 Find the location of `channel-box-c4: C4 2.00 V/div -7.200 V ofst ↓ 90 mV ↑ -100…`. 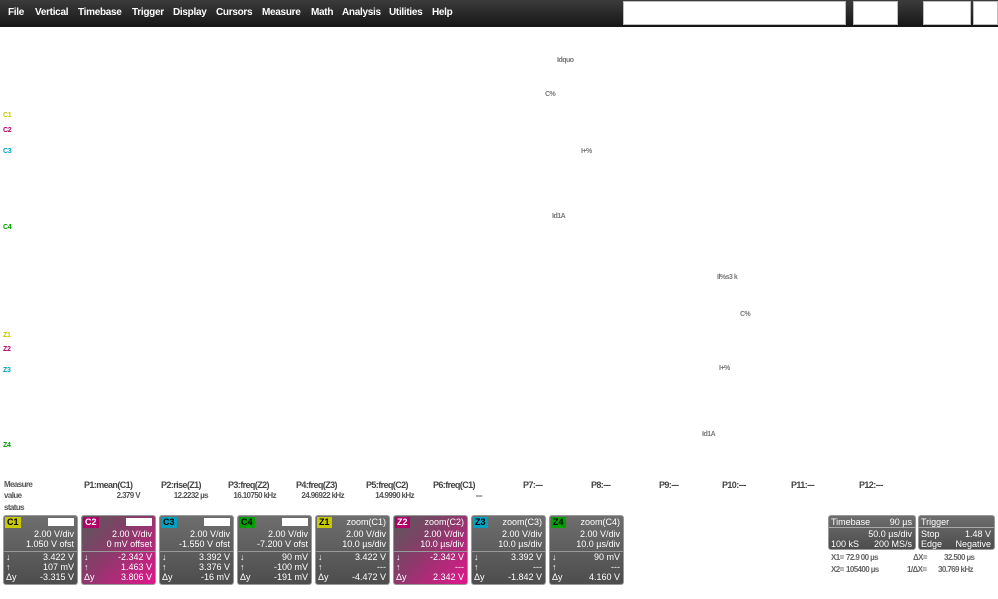

channel-box-c4: C4 2.00 V/div -7.200 V ofst ↓ 90 mV ↑ -100… is located at coordinates (274, 550).